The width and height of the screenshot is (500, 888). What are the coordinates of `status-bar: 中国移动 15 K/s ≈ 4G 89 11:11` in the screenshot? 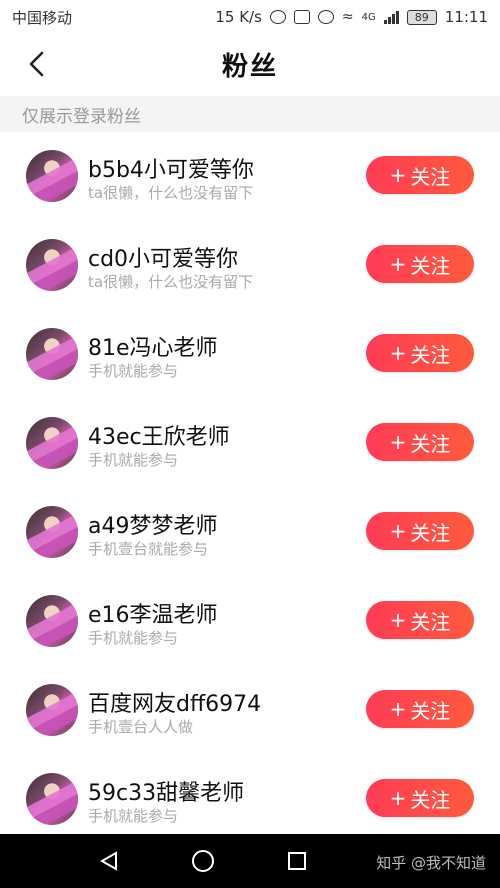 It's located at (250, 17).